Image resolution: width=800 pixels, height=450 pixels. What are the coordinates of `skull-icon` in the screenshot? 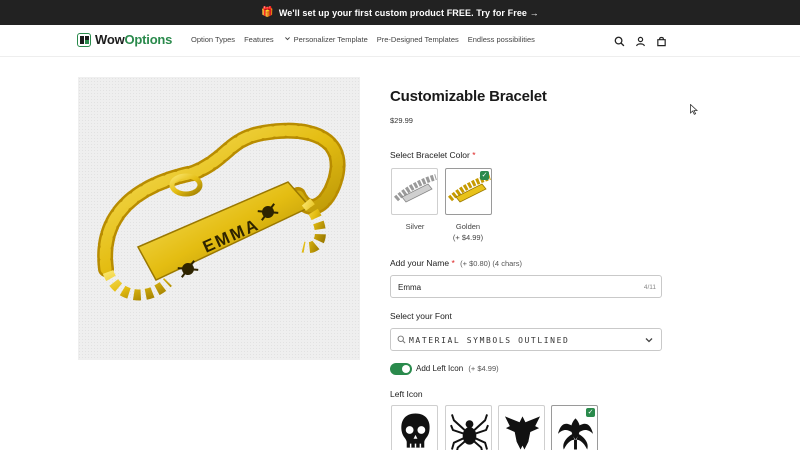 It's located at (415, 430).